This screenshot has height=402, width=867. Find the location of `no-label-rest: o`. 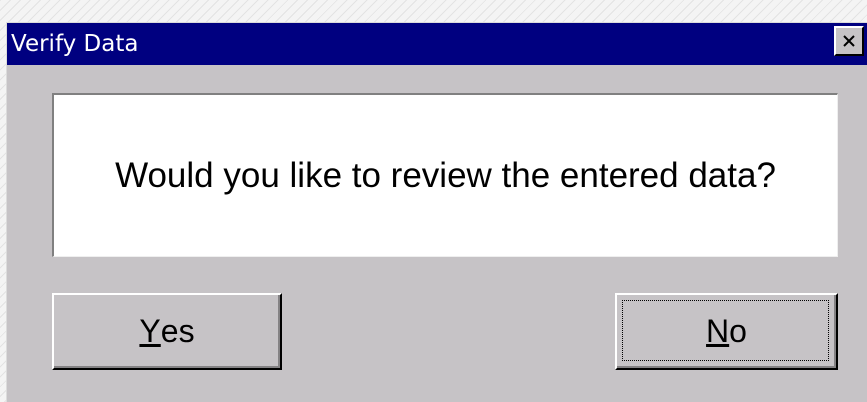

no-label-rest: o is located at coordinates (738, 331).